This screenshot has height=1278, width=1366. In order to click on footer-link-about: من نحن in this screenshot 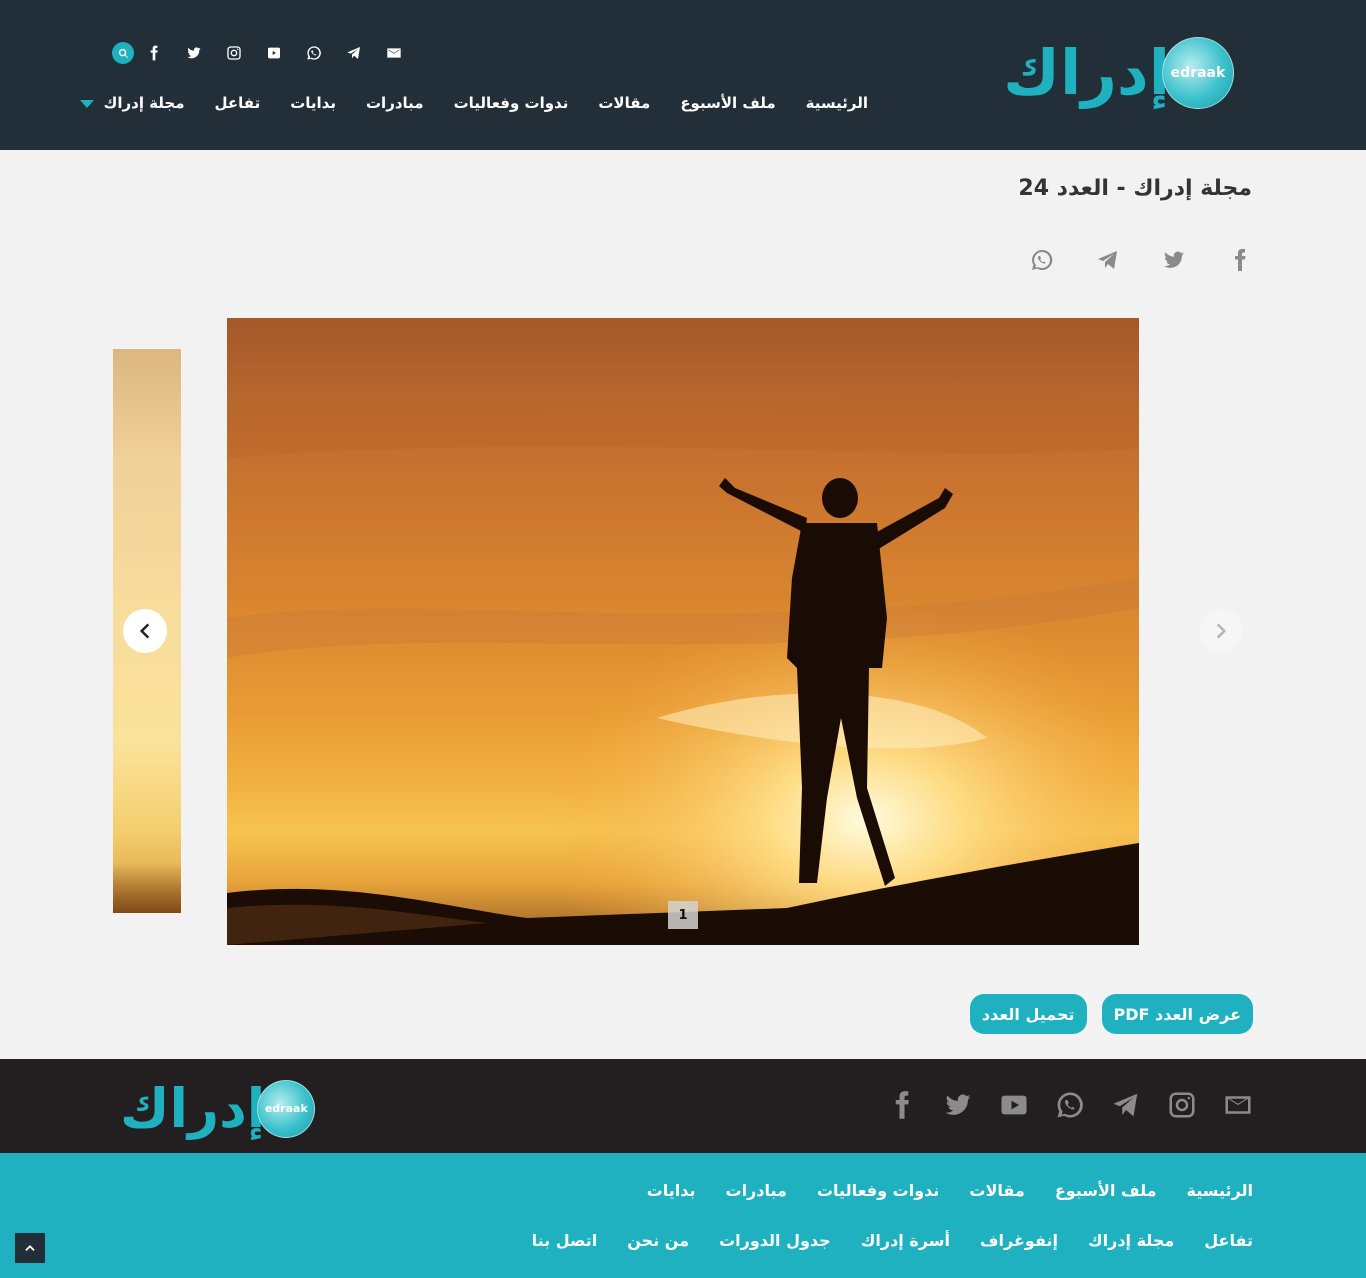, I will do `click(643, 1240)`.